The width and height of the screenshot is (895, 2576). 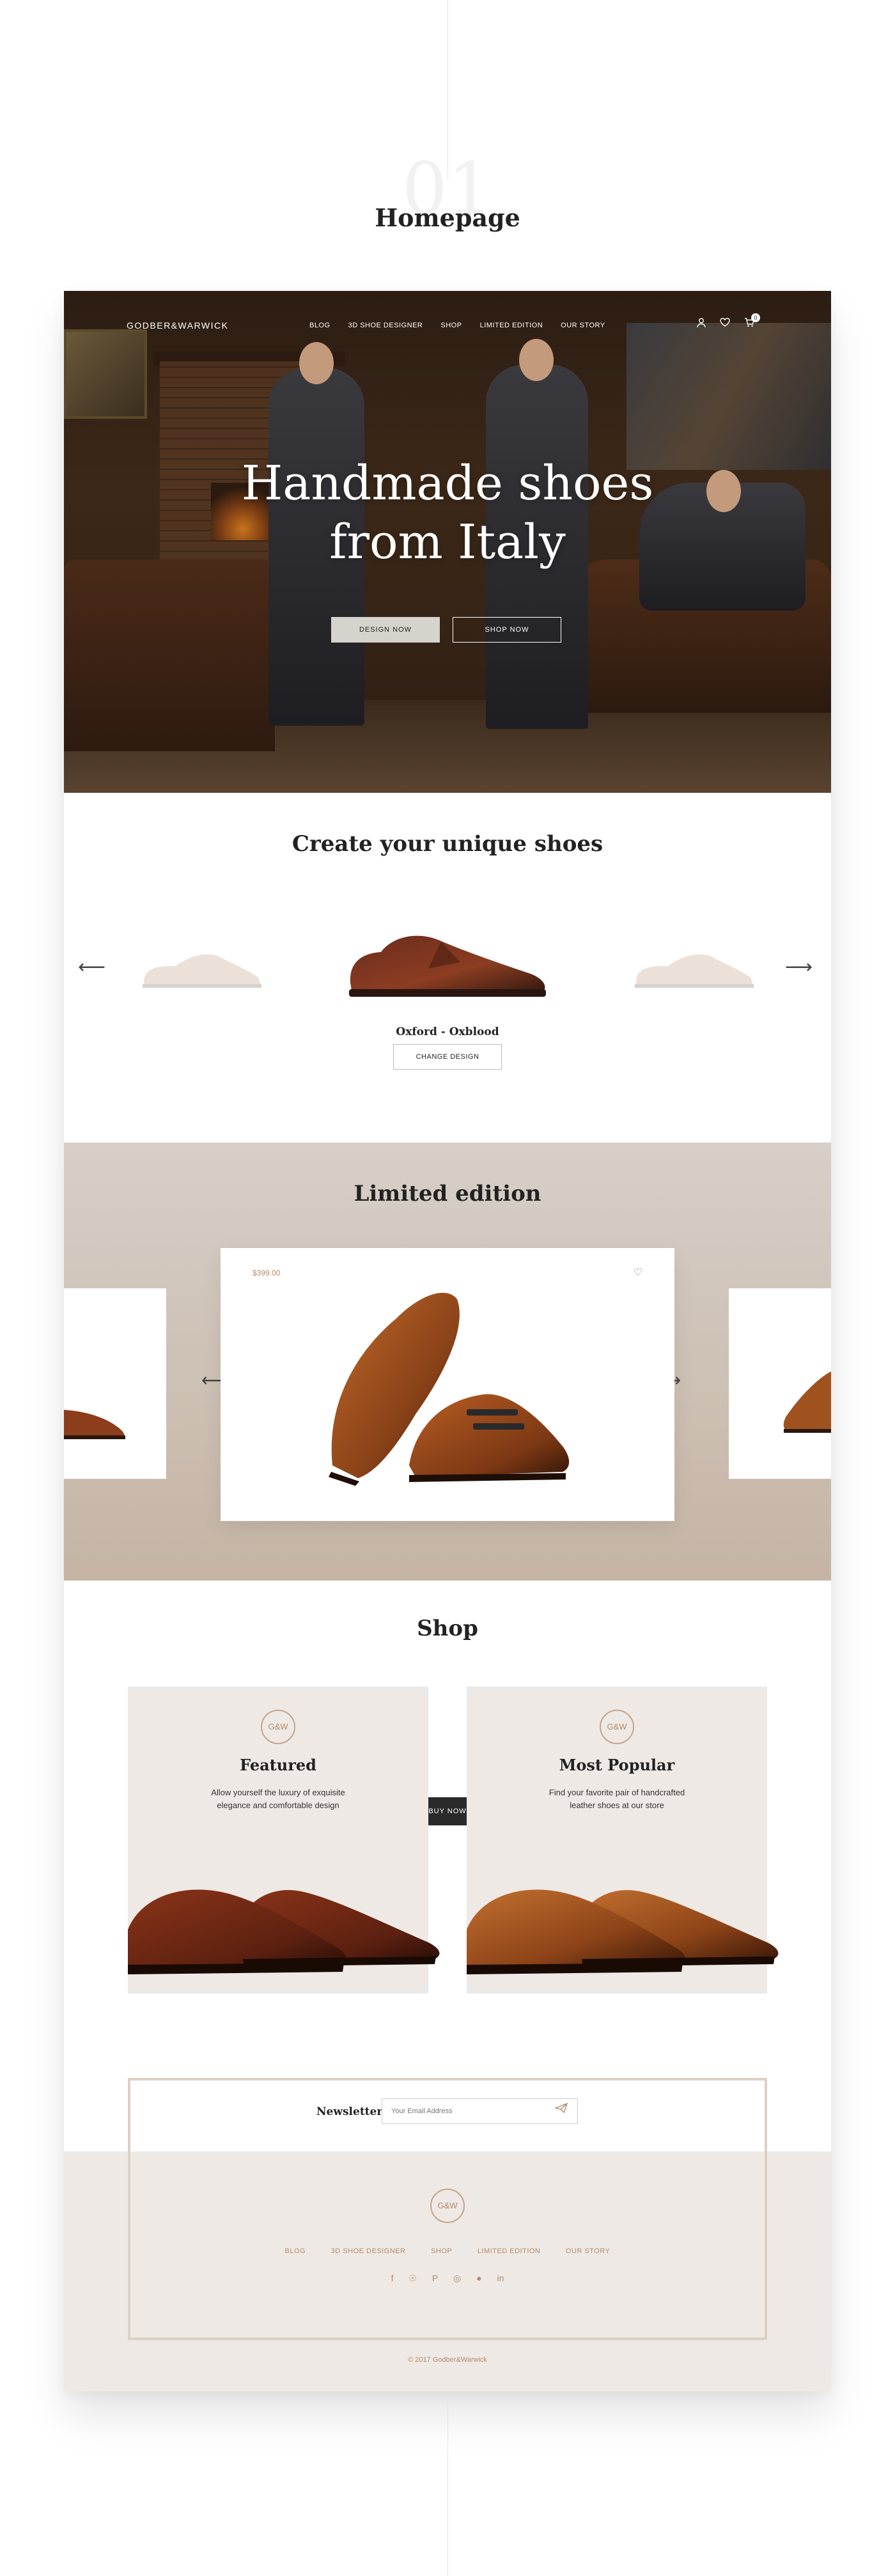 I want to click on shoe-next-faded, so click(x=694, y=969).